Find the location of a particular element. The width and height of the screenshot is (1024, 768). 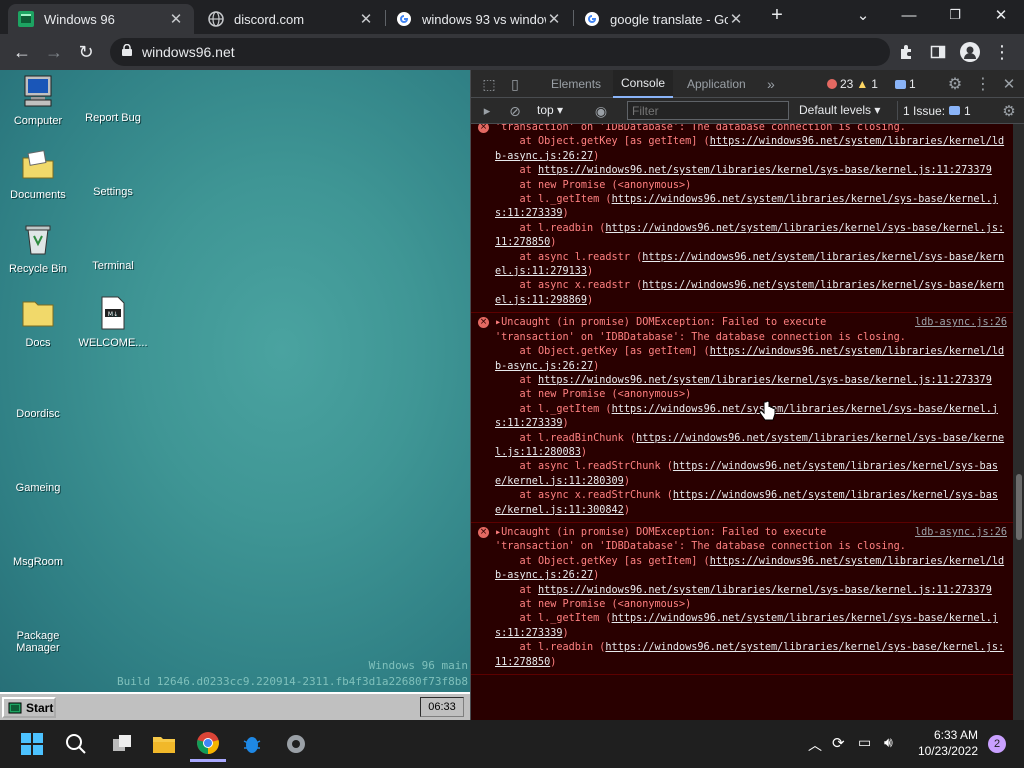

close-devtools-icon: ✕ is located at coordinates (1009, 84).